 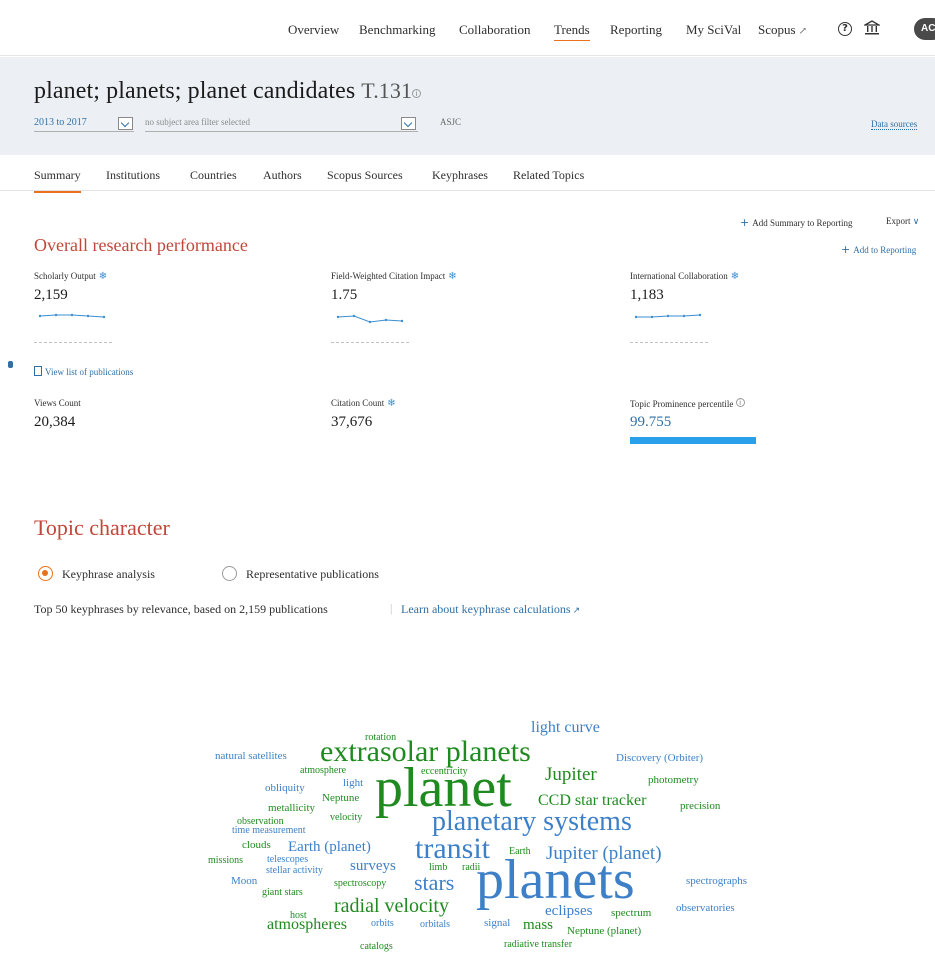 I want to click on metric-label: Topic Prominence percentile, so click(x=682, y=404).